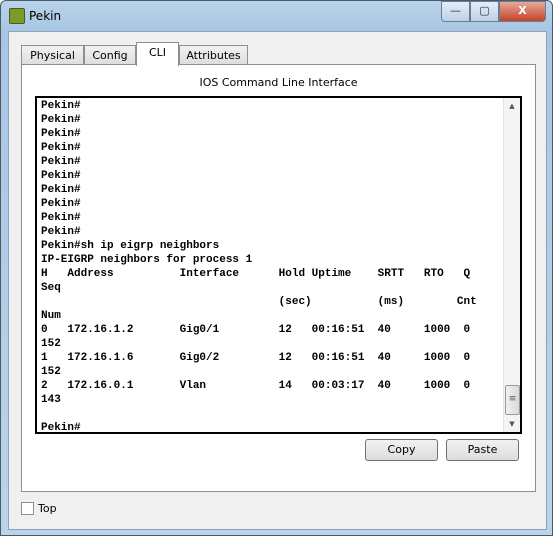 The height and width of the screenshot is (536, 553). I want to click on close-button: X, so click(522, 11).